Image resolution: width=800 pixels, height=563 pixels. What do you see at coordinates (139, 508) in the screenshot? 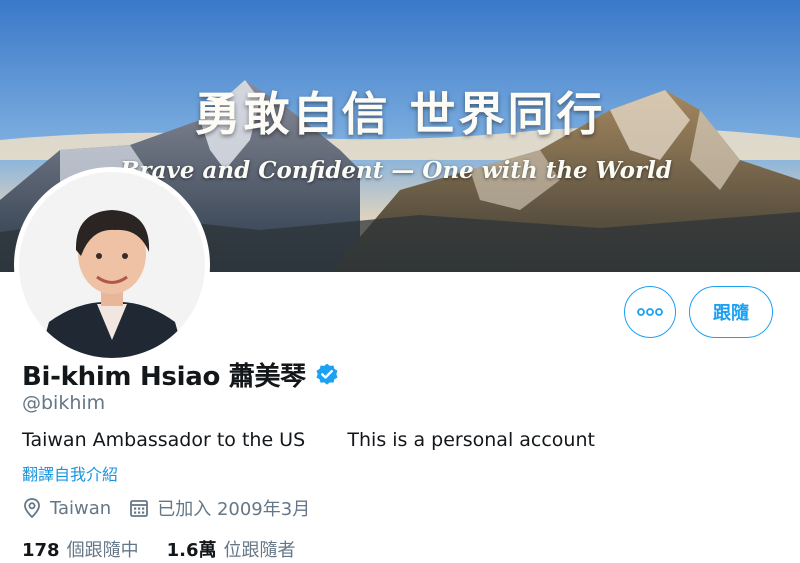
I see `calendar-icon` at bounding box center [139, 508].